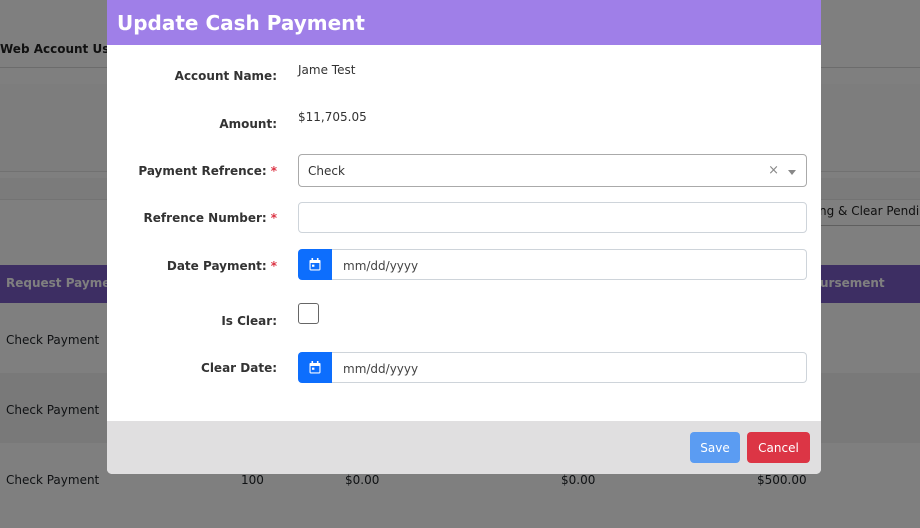 Image resolution: width=920 pixels, height=528 pixels. I want to click on chevron-down-icon, so click(792, 172).